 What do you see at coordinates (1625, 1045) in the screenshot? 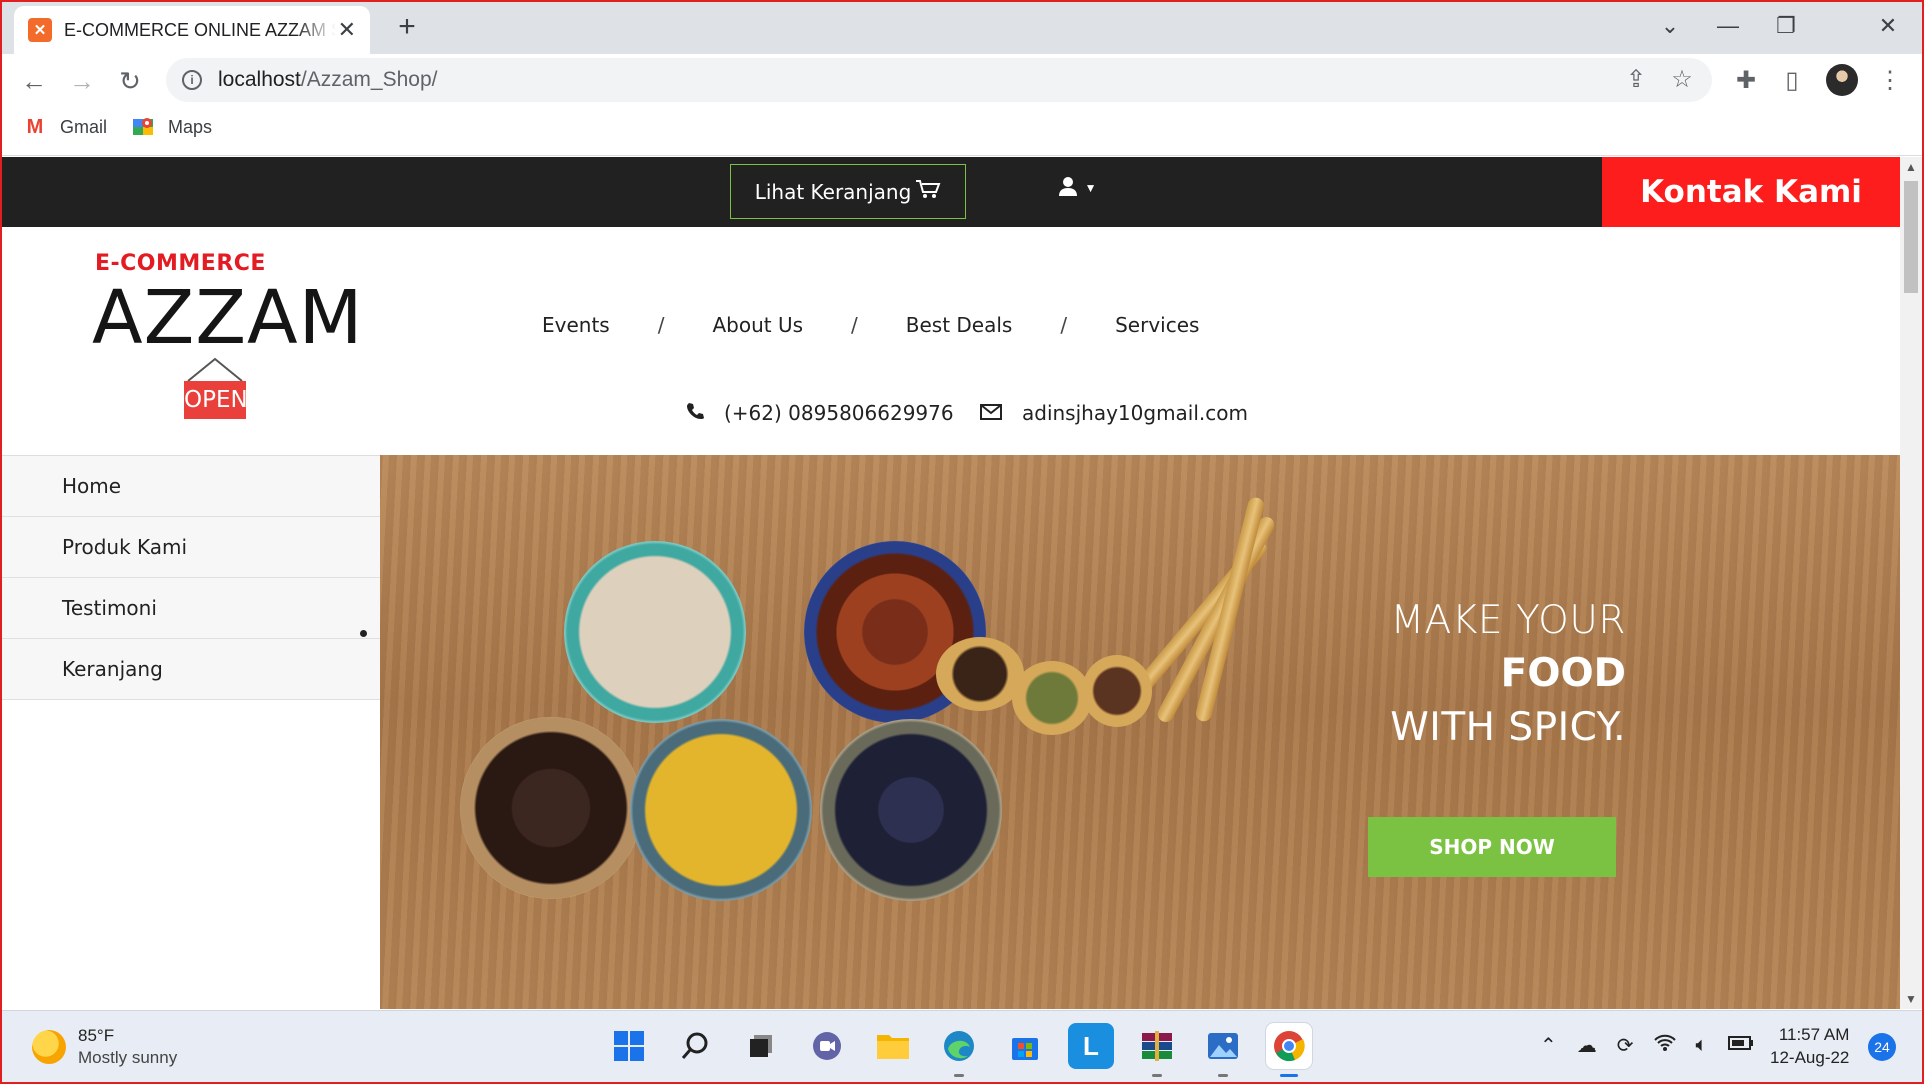
I see `sync-icon: ⟳` at bounding box center [1625, 1045].